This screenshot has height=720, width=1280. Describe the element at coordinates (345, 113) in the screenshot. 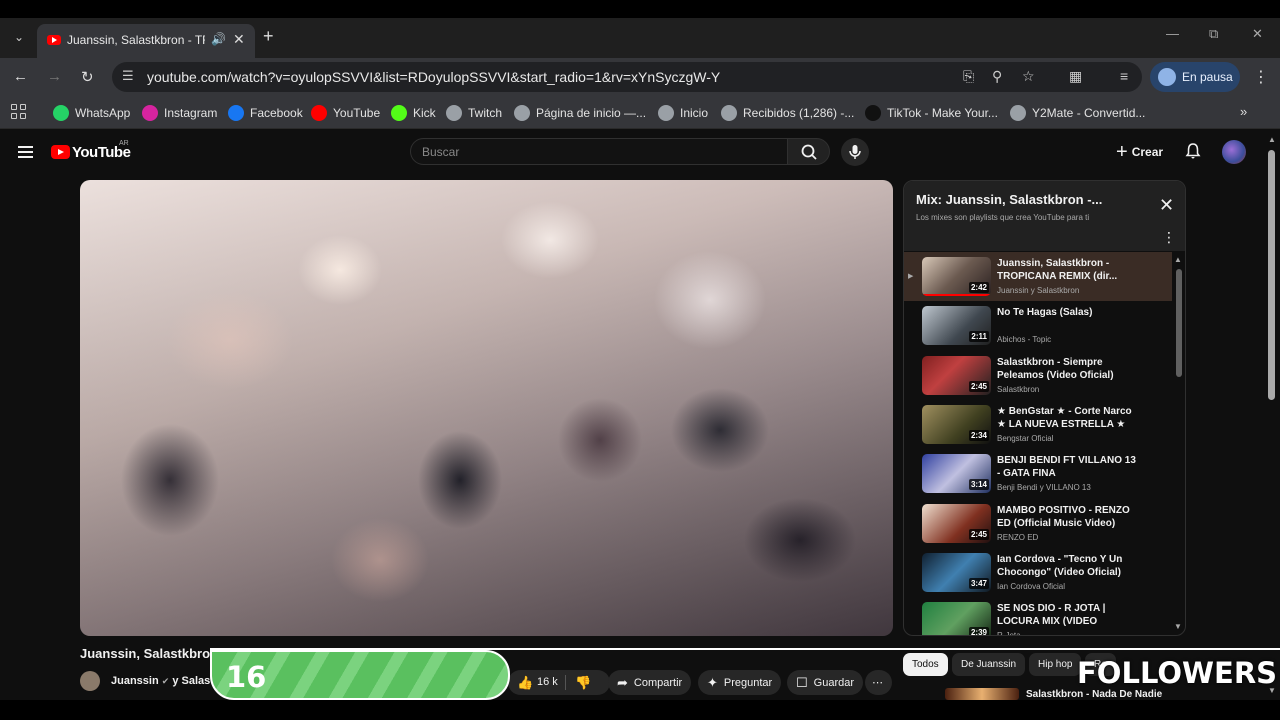

I see `bookmark-item: YouTube` at that location.